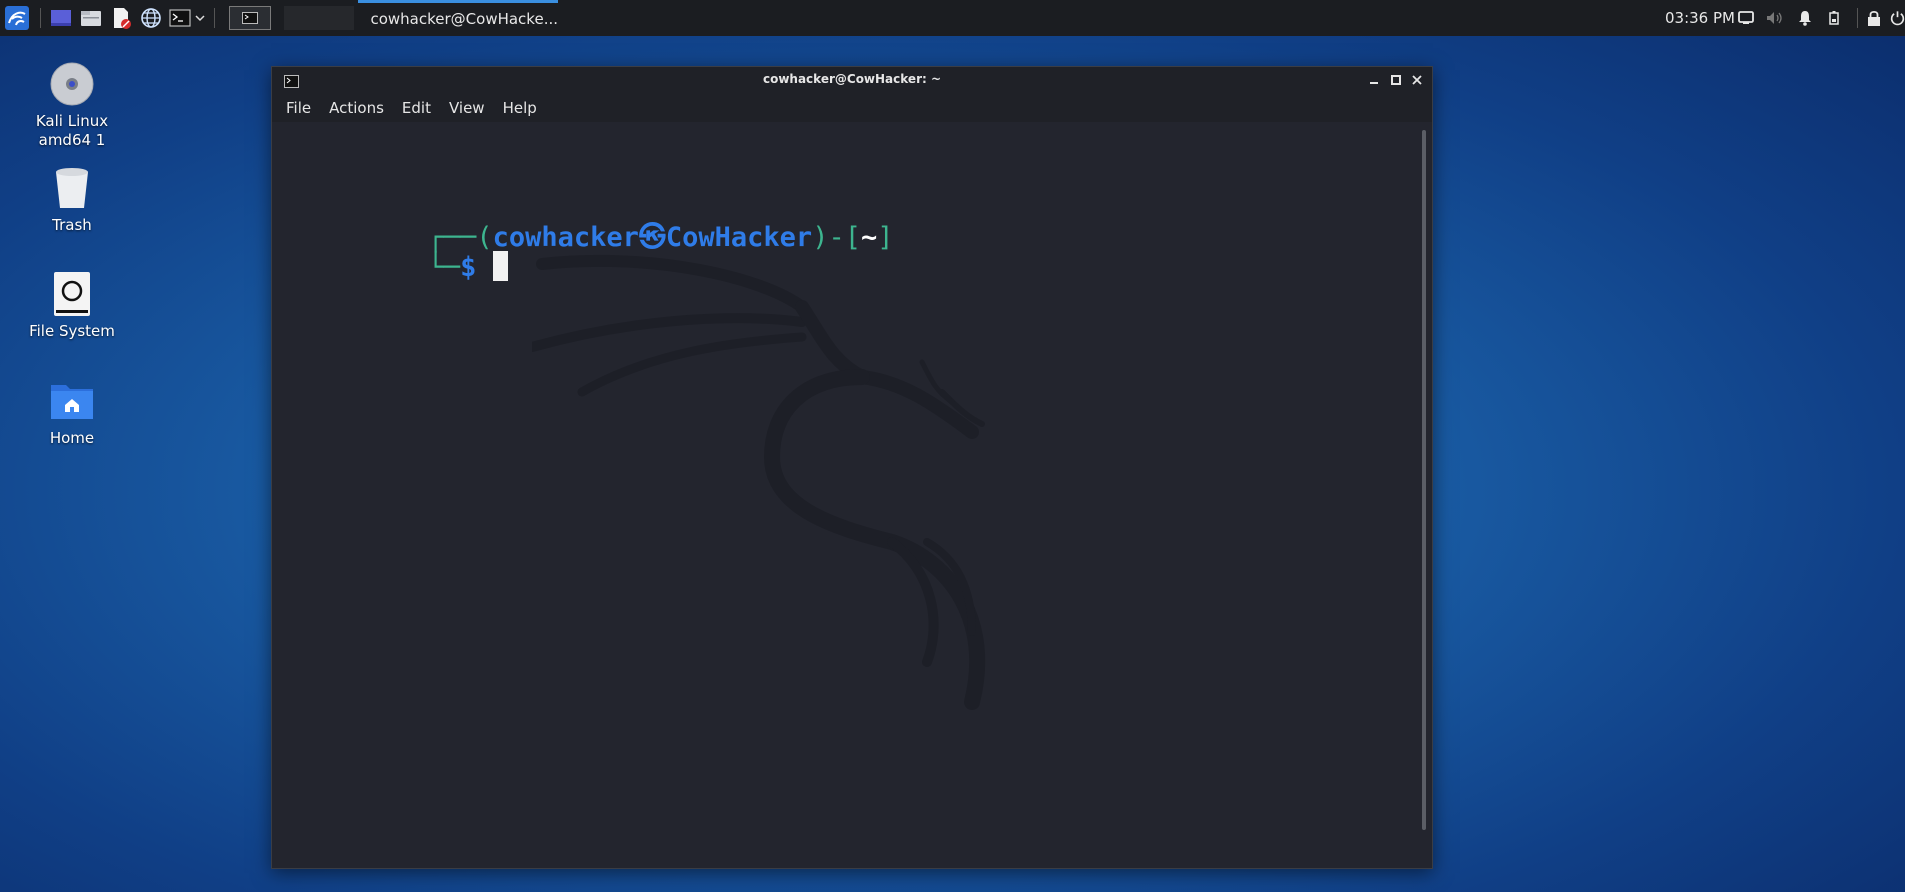  What do you see at coordinates (1374, 80) in the screenshot?
I see `minimize-button` at bounding box center [1374, 80].